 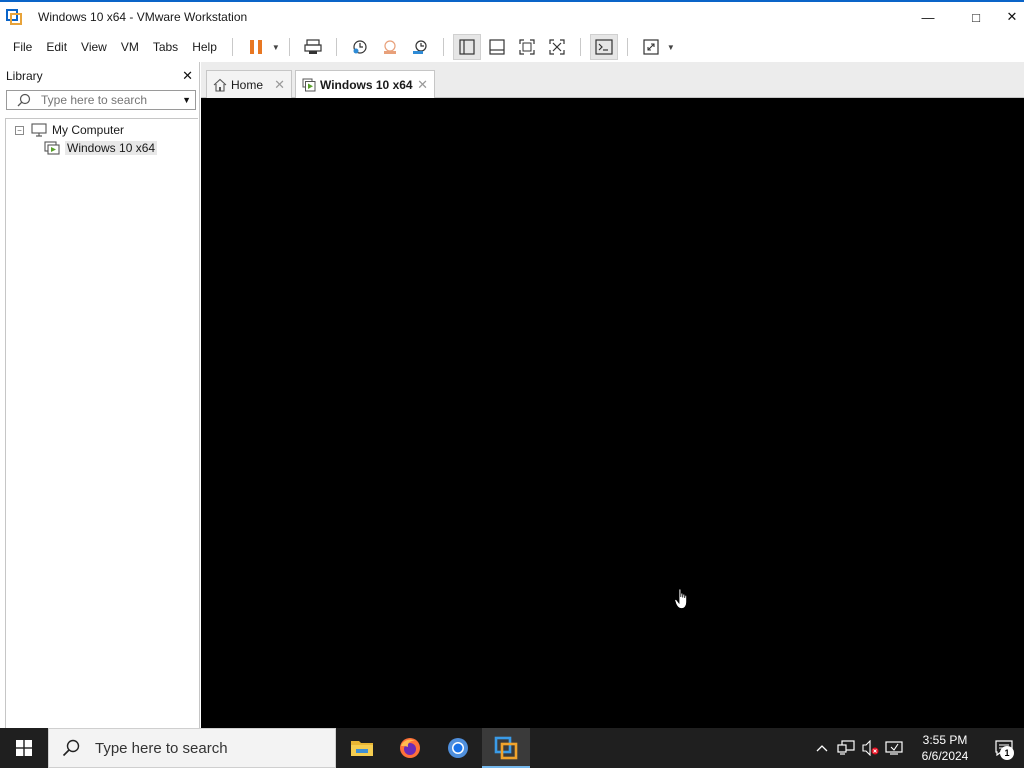 I want to click on library-search-input, so click(x=111, y=100).